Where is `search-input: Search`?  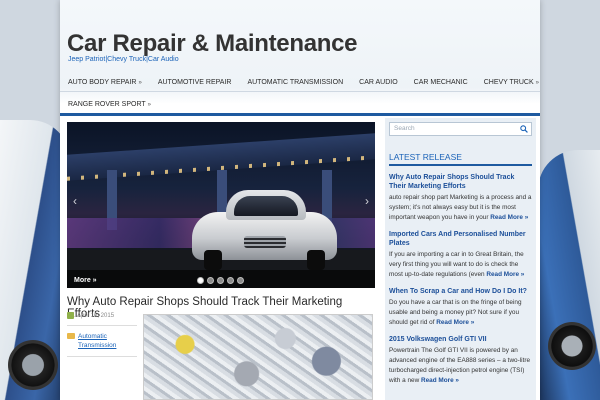 search-input: Search is located at coordinates (460, 129).